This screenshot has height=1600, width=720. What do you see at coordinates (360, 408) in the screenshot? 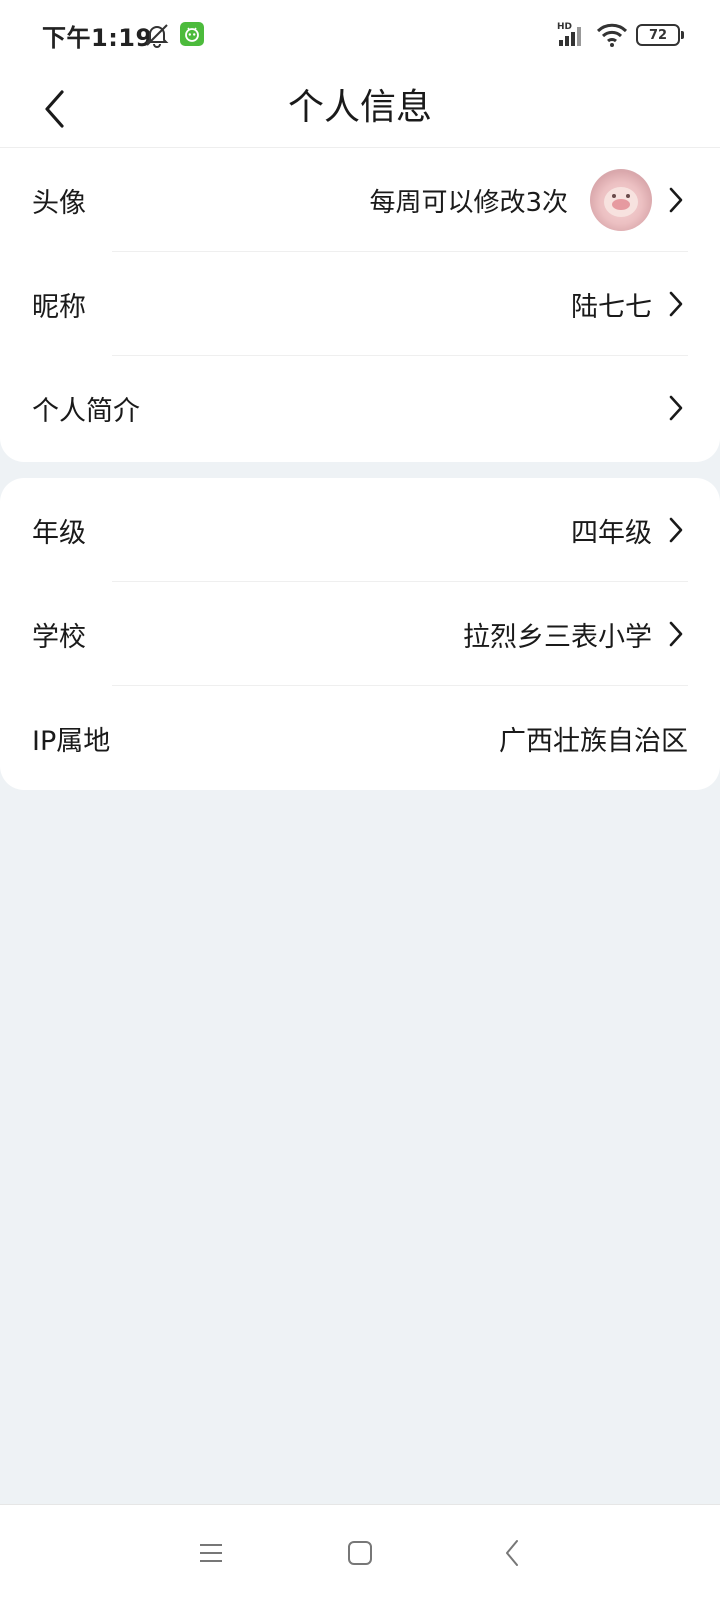
I see `bio-row: 个人简介` at bounding box center [360, 408].